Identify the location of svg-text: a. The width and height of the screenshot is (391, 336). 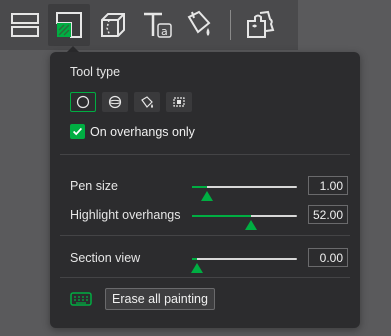
(164, 31).